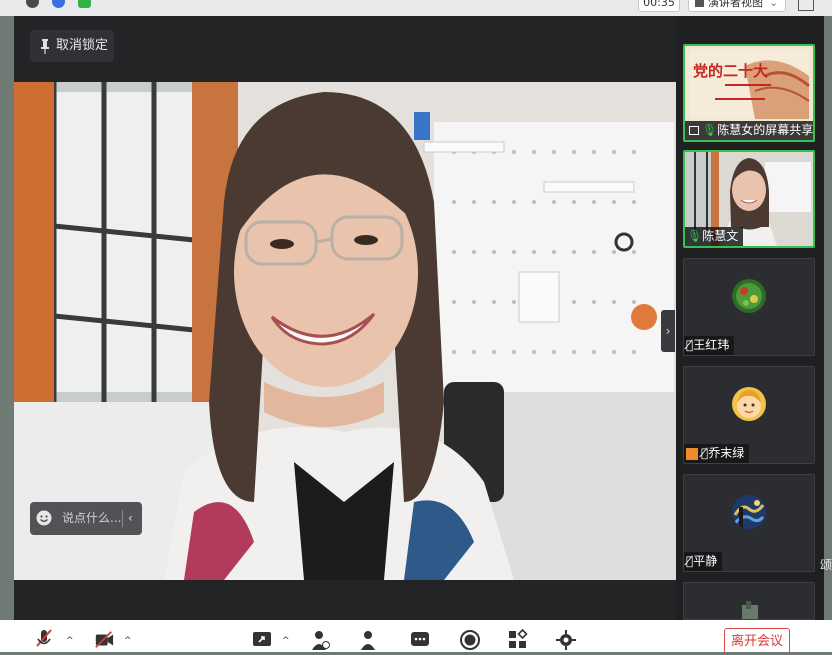 The width and height of the screenshot is (832, 655). What do you see at coordinates (518, 640) in the screenshot?
I see `apps-icon` at bounding box center [518, 640].